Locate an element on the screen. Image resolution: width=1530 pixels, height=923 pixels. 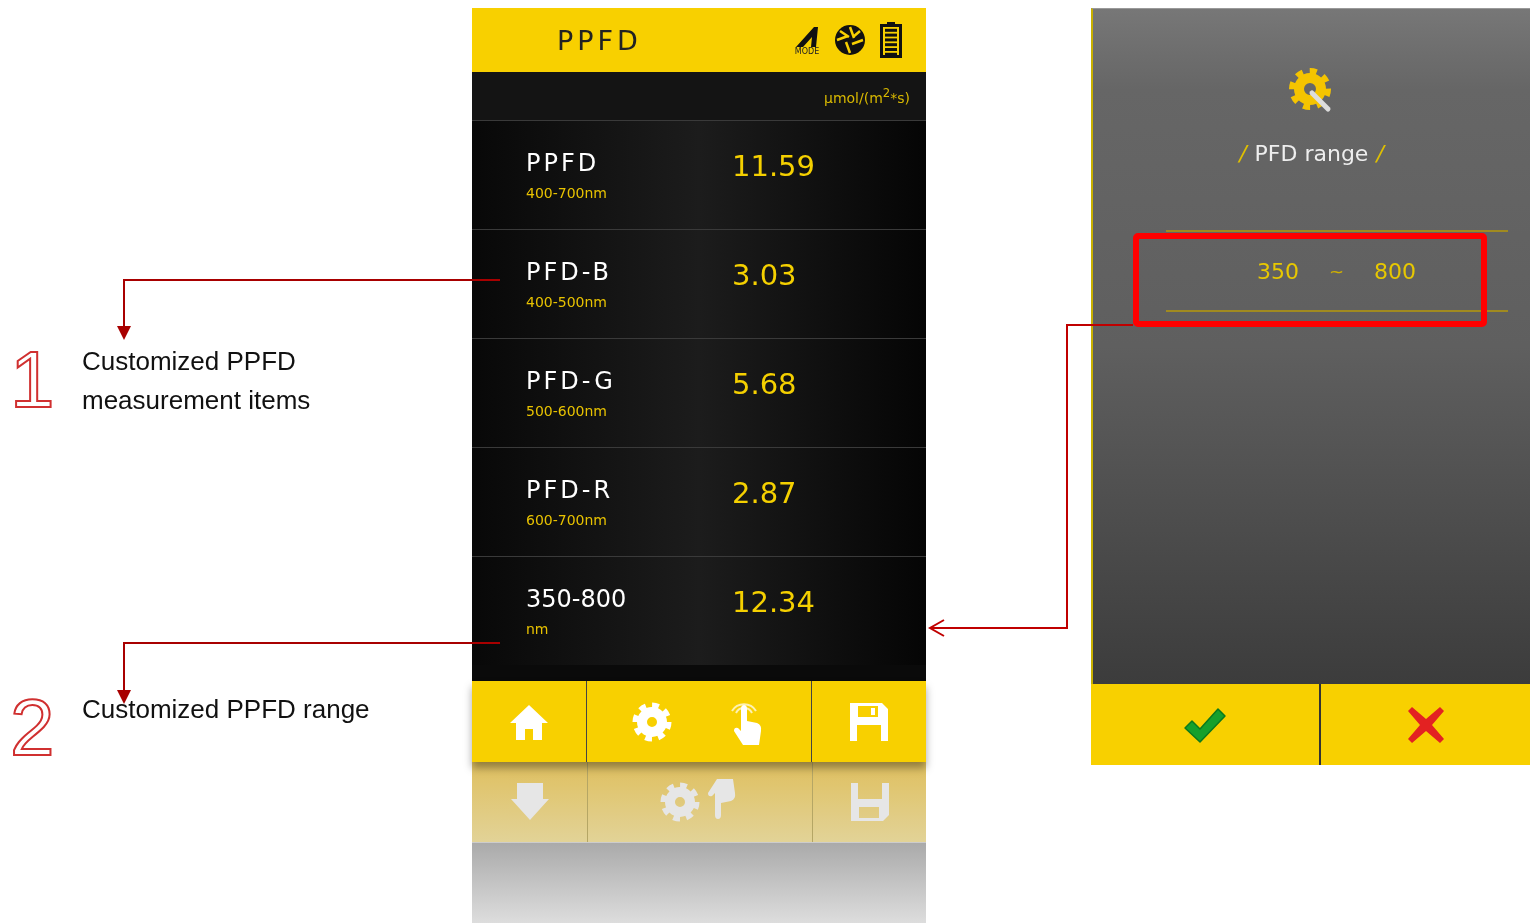
down-arrow-icon is located at coordinates (529, 802).